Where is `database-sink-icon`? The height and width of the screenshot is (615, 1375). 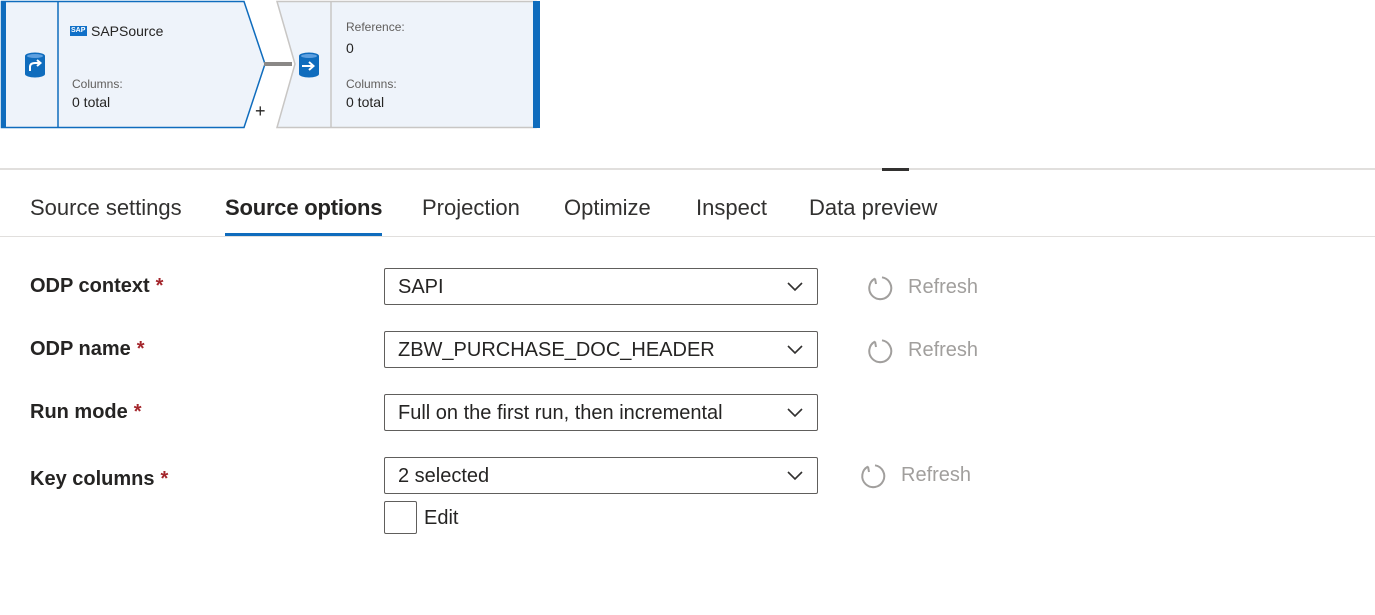
database-sink-icon is located at coordinates (309, 65).